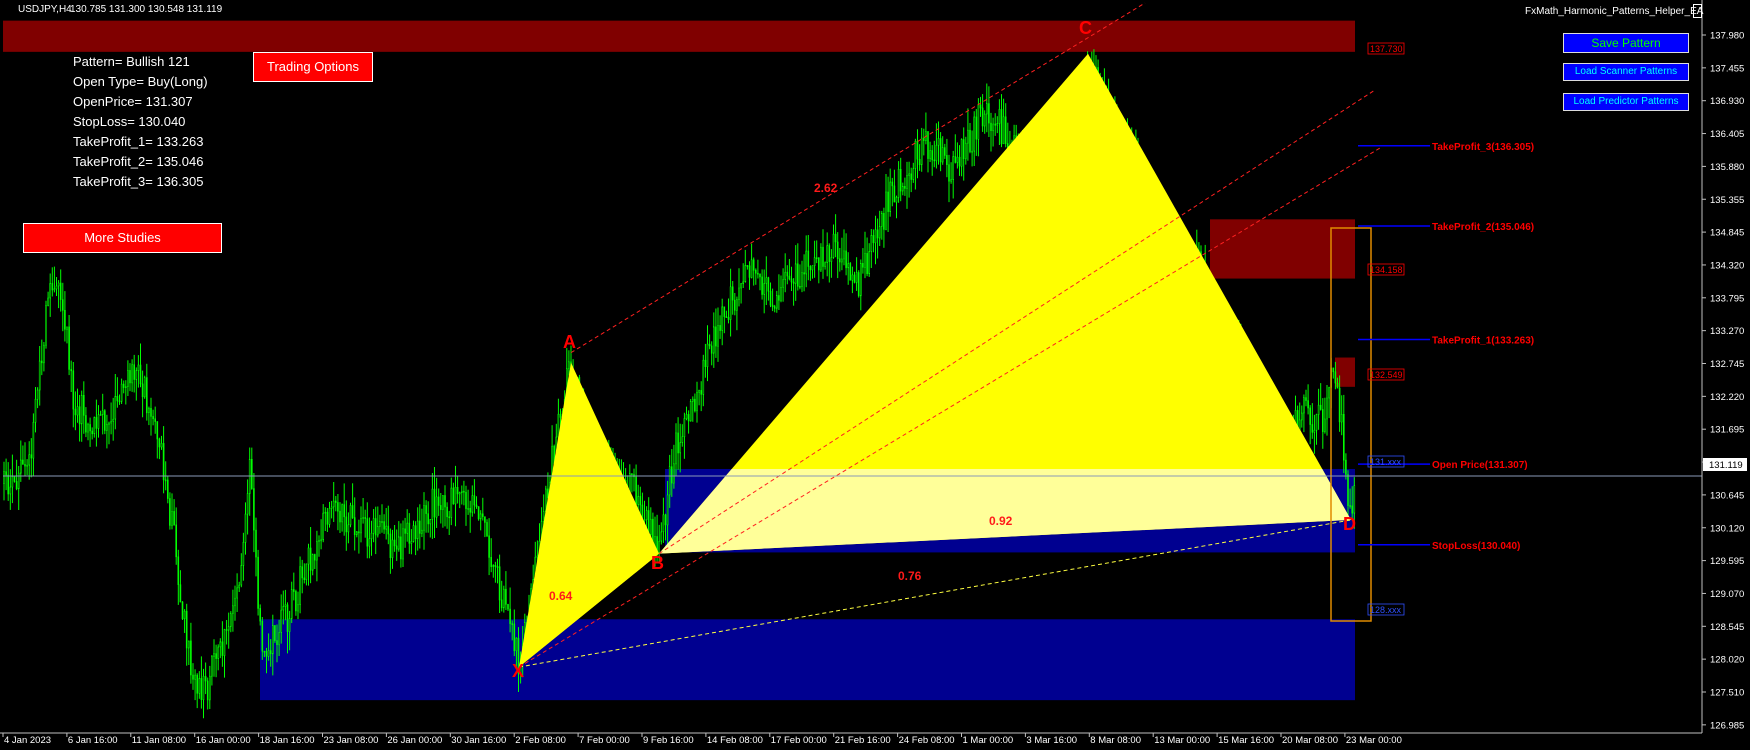  What do you see at coordinates (287, 740) in the screenshot?
I see `time-tick-label-4: 18 Jan 16:00` at bounding box center [287, 740].